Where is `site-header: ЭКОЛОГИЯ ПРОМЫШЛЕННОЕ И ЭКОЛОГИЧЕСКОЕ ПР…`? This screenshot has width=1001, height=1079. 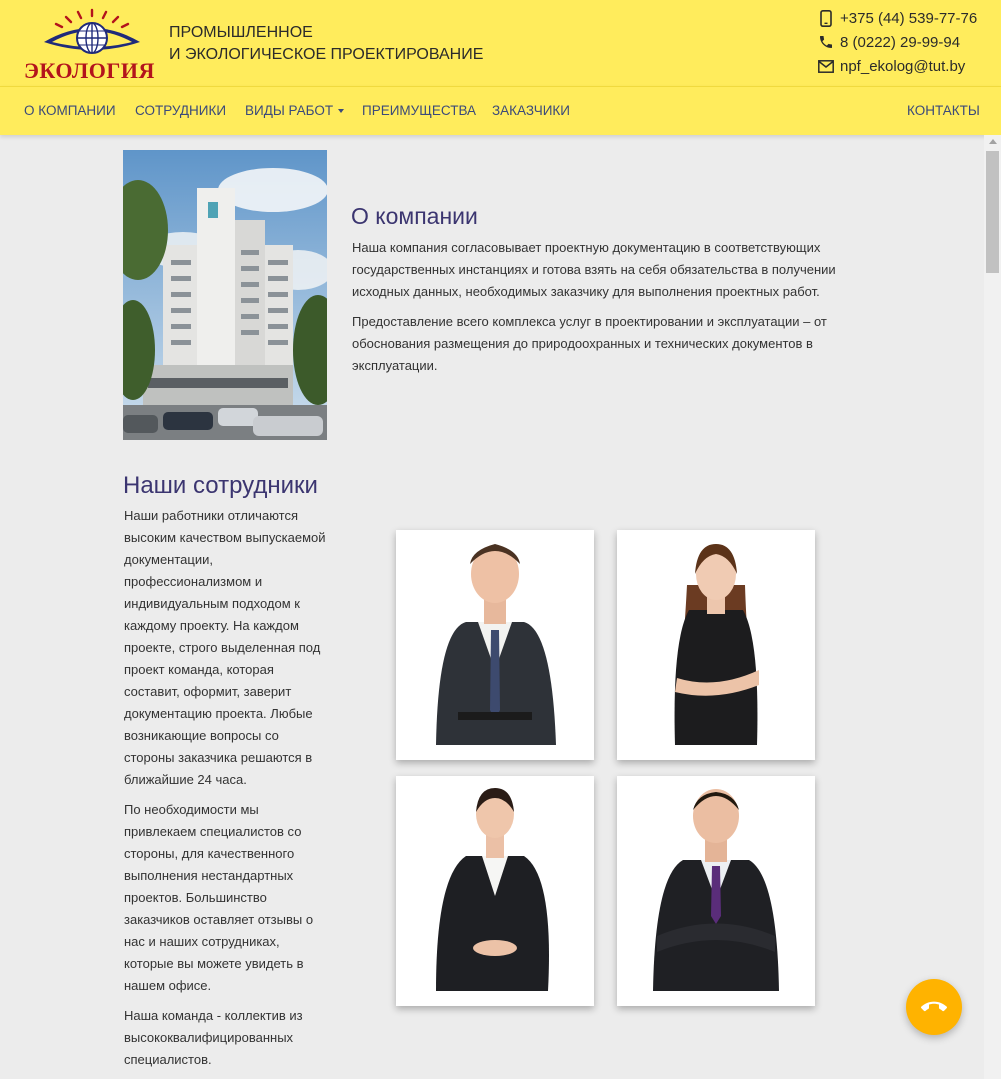 site-header: ЭКОЛОГИЯ ПРОМЫШЛЕННОЕ И ЭКОЛОГИЧЕСКОЕ ПР… is located at coordinates (500, 43).